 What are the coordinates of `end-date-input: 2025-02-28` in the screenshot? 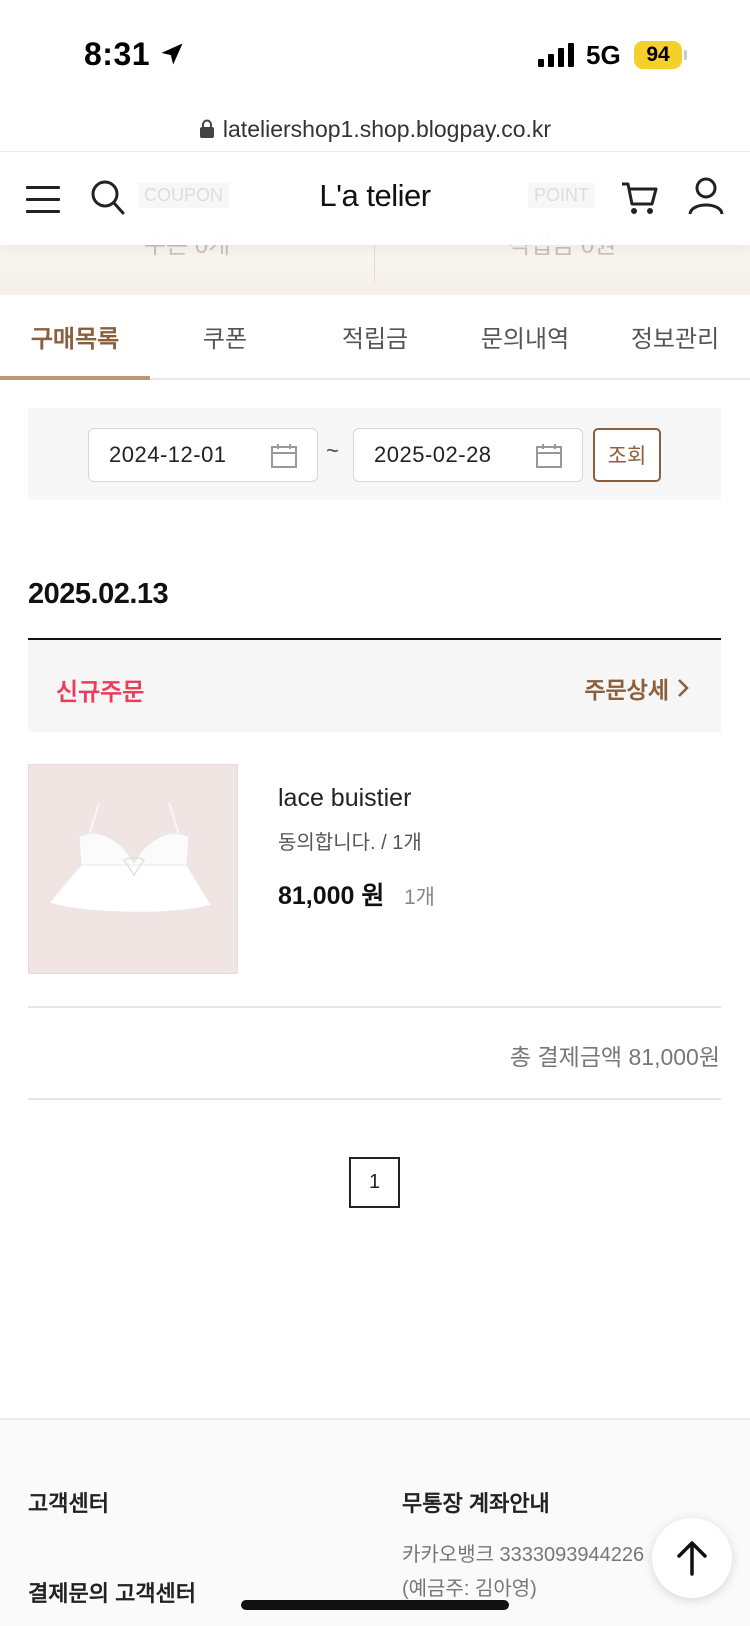 It's located at (468, 455).